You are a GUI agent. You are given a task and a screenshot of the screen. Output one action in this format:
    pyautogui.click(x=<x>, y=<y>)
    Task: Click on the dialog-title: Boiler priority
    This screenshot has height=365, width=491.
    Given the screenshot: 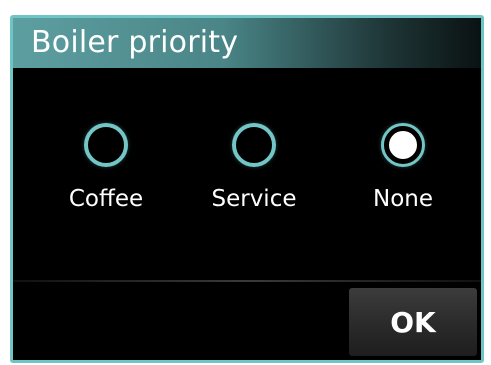 What is the action you would take?
    pyautogui.click(x=135, y=42)
    